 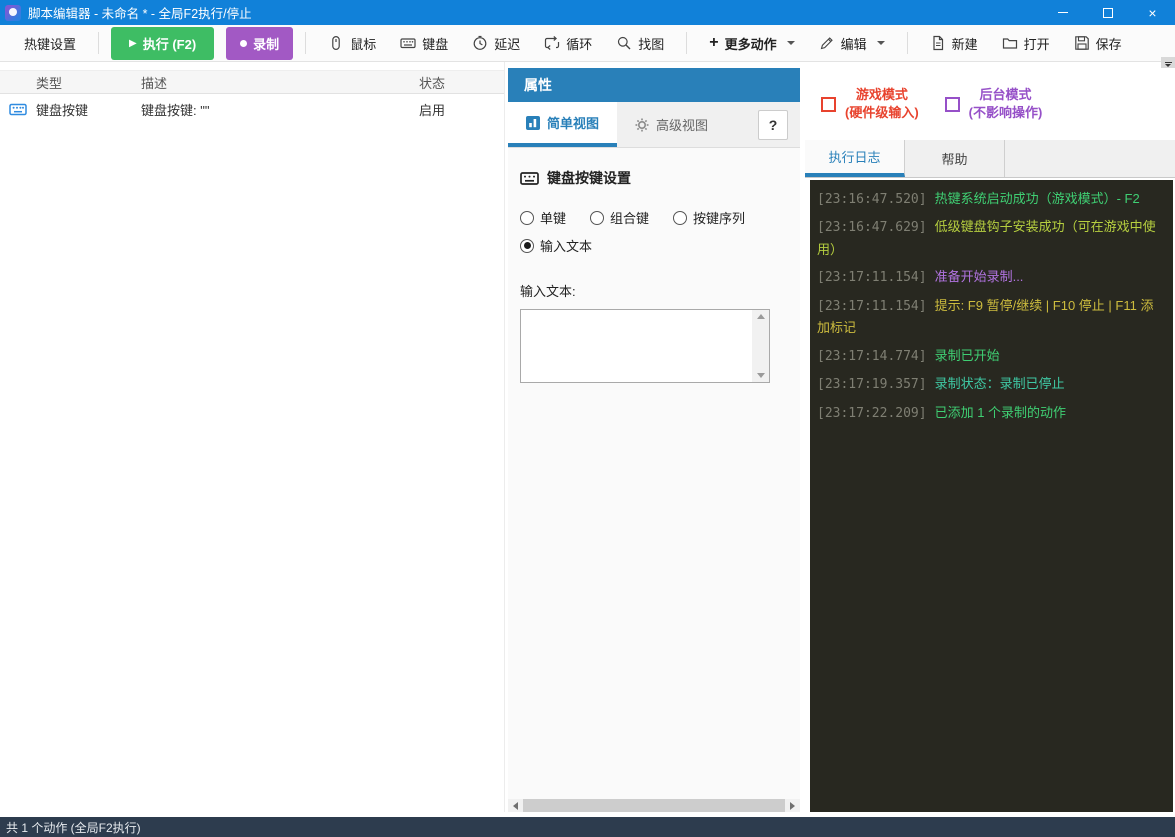 I want to click on plus-icon: +, so click(x=714, y=42).